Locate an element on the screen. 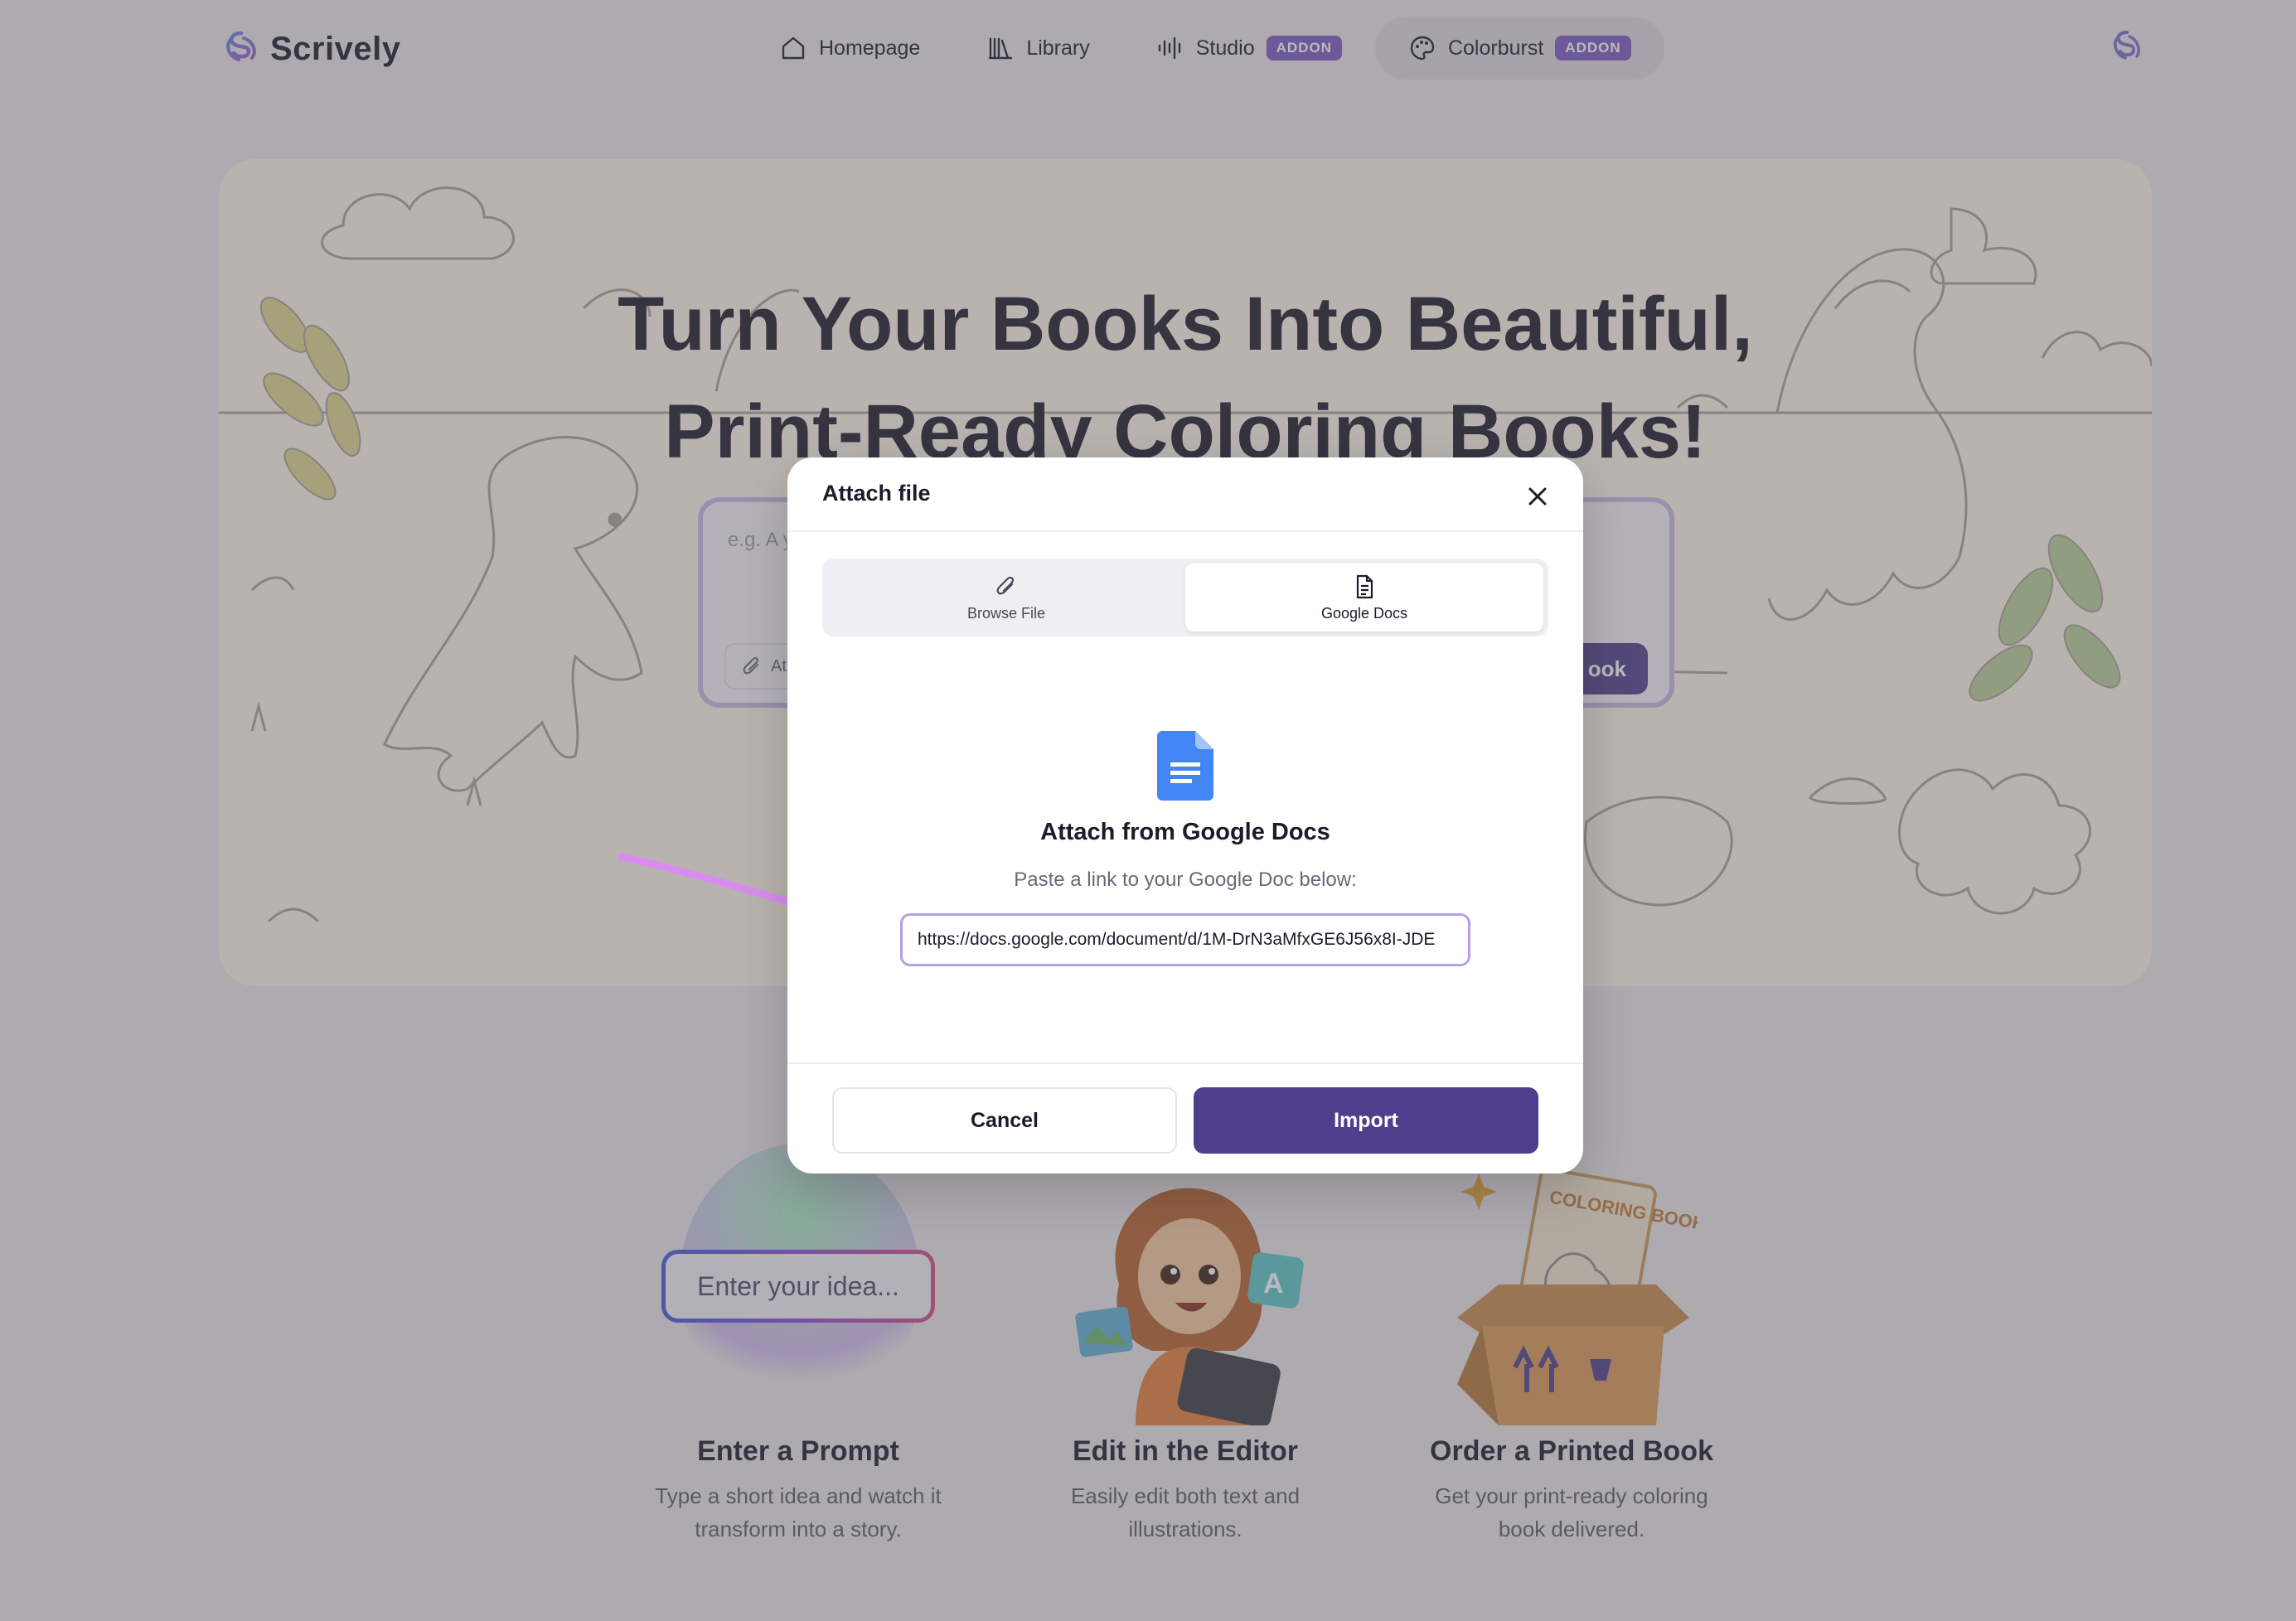 This screenshot has height=1621, width=2296. import-button: Import is located at coordinates (1366, 1120).